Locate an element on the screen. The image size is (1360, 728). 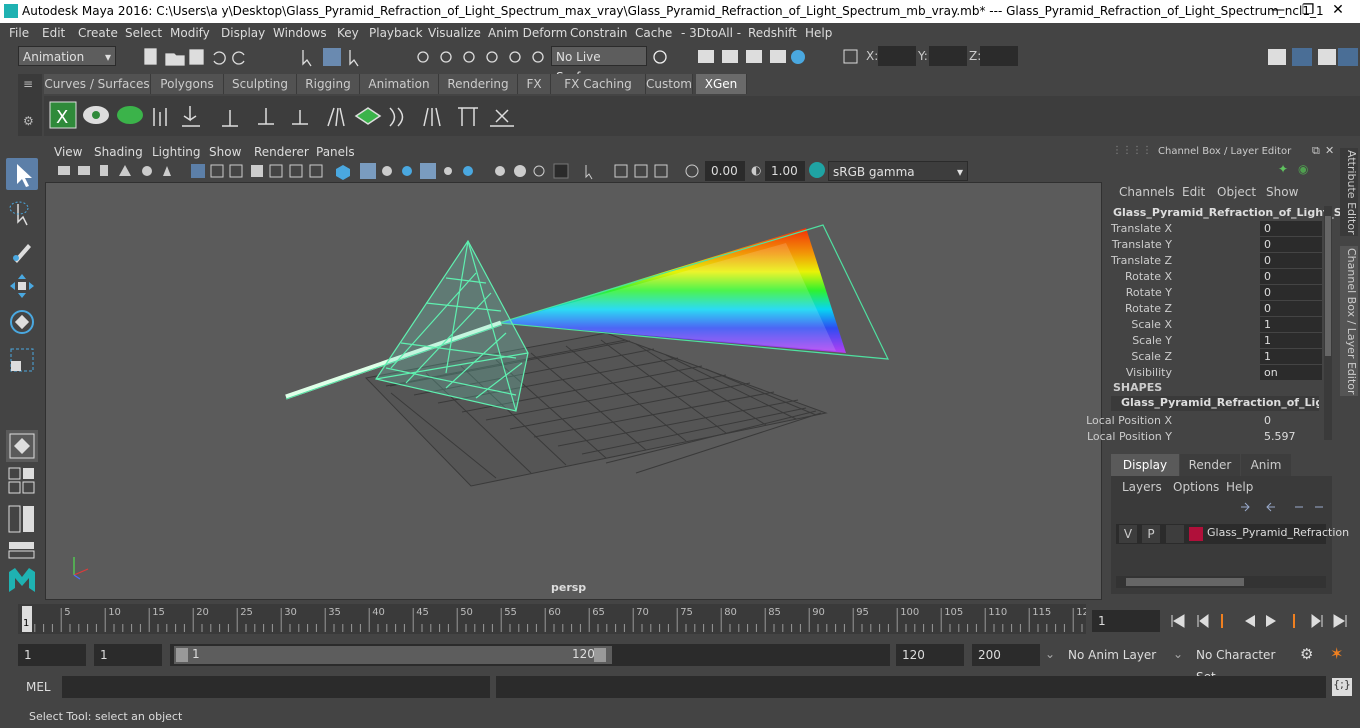
channel-local-position-y: Local Position Y 5.597 is located at coordinates (1207, 437).